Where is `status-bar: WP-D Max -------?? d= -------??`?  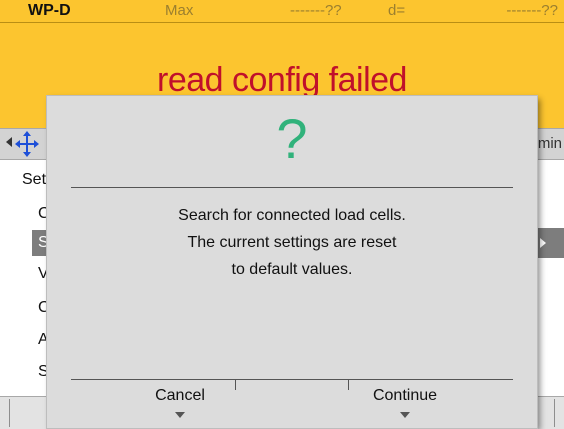
status-bar: WP-D Max -------?? d= -------?? is located at coordinates (282, 11).